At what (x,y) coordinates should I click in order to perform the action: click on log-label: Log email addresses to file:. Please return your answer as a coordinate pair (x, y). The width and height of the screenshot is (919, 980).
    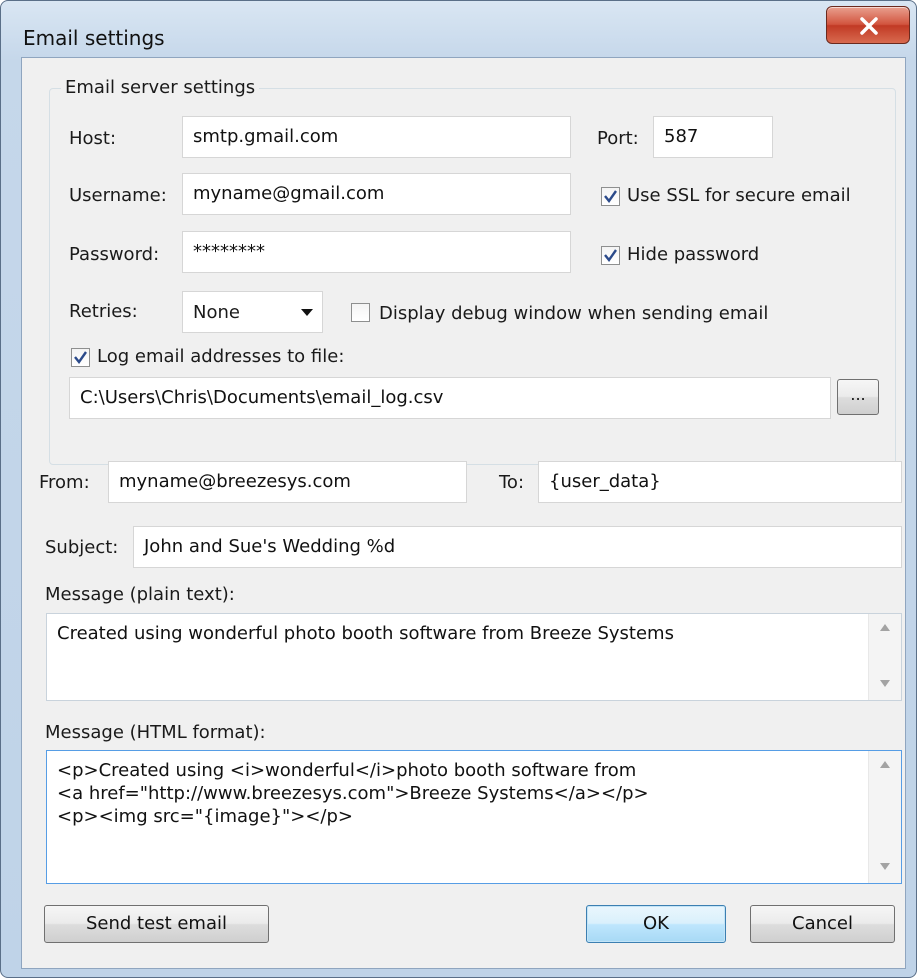
    Looking at the image, I should click on (220, 356).